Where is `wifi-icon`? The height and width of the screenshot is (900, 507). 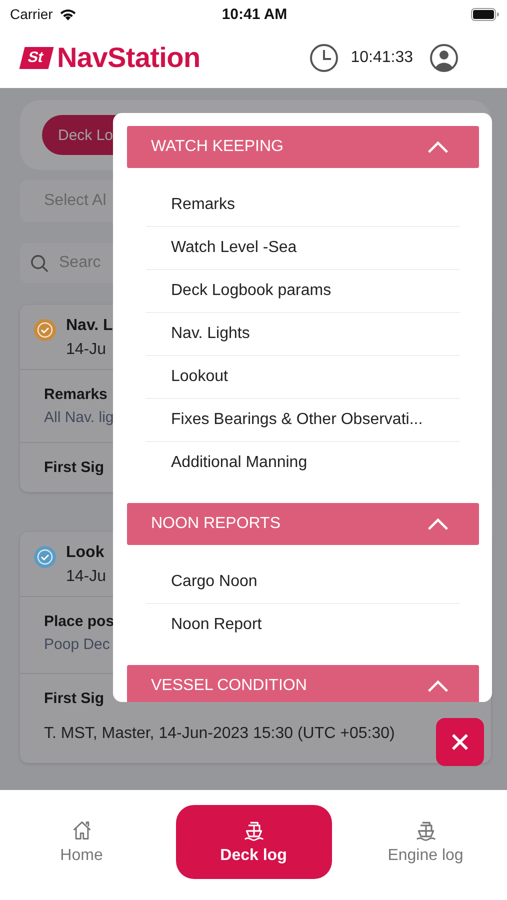
wifi-icon is located at coordinates (67, 14).